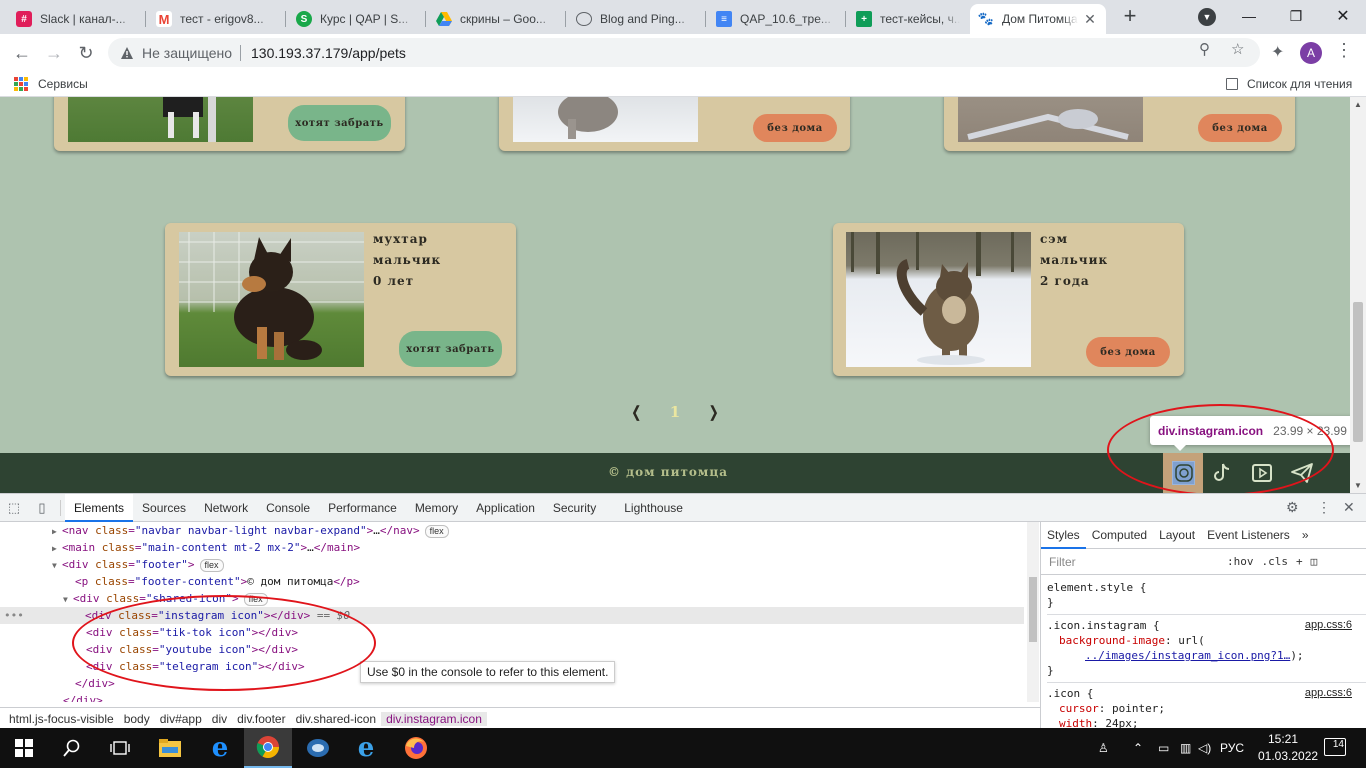  I want to click on tiktok-icon, so click(1222, 473).